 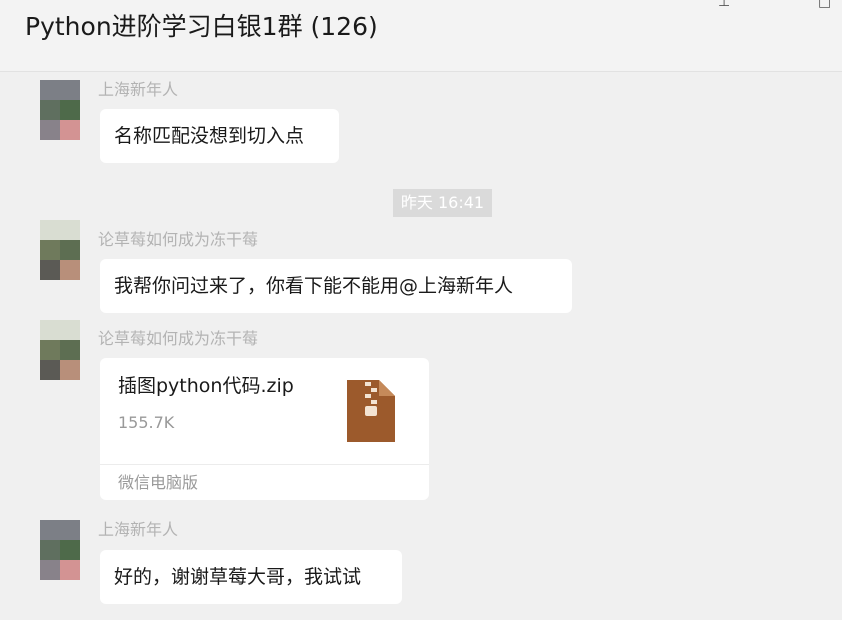 What do you see at coordinates (209, 136) in the screenshot?
I see `message-text: 名称匹配没想到切入点` at bounding box center [209, 136].